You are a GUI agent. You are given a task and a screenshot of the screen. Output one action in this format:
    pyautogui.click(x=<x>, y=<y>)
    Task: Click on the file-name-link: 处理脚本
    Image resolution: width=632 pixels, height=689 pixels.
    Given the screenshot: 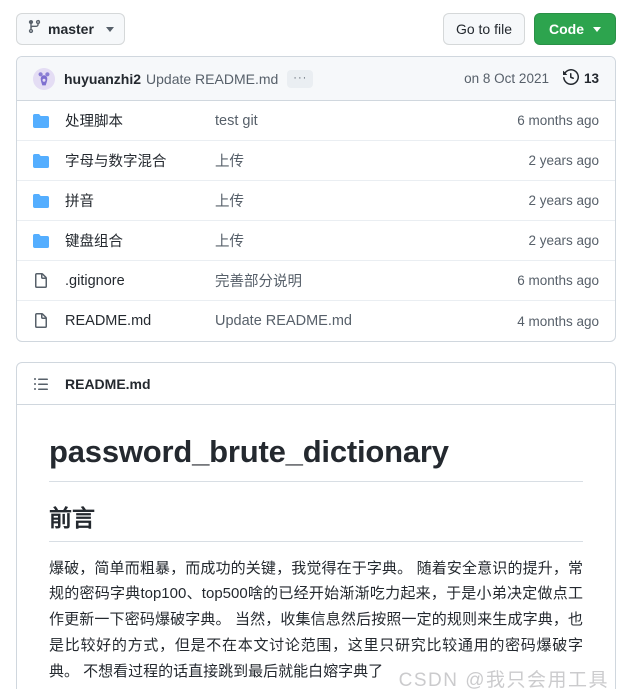 What is the action you would take?
    pyautogui.click(x=140, y=120)
    